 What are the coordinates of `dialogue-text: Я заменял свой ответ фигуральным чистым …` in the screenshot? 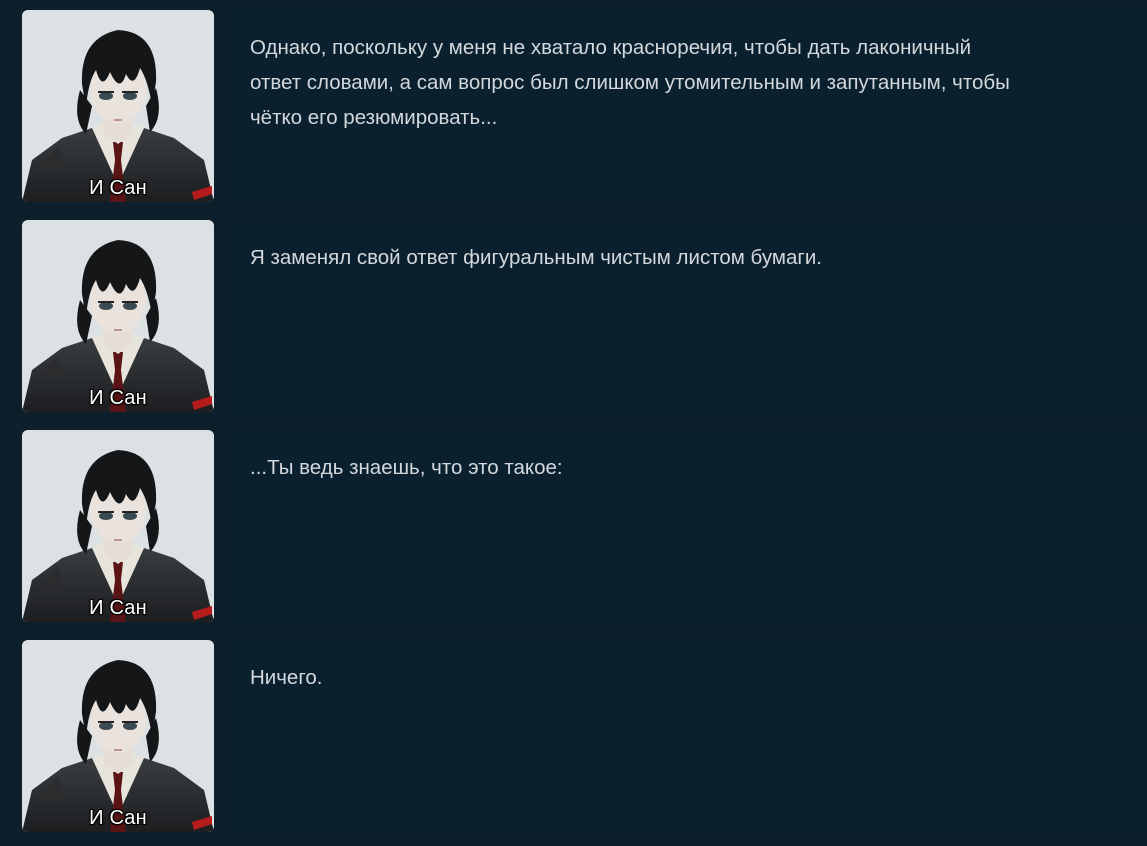 It's located at (536, 257).